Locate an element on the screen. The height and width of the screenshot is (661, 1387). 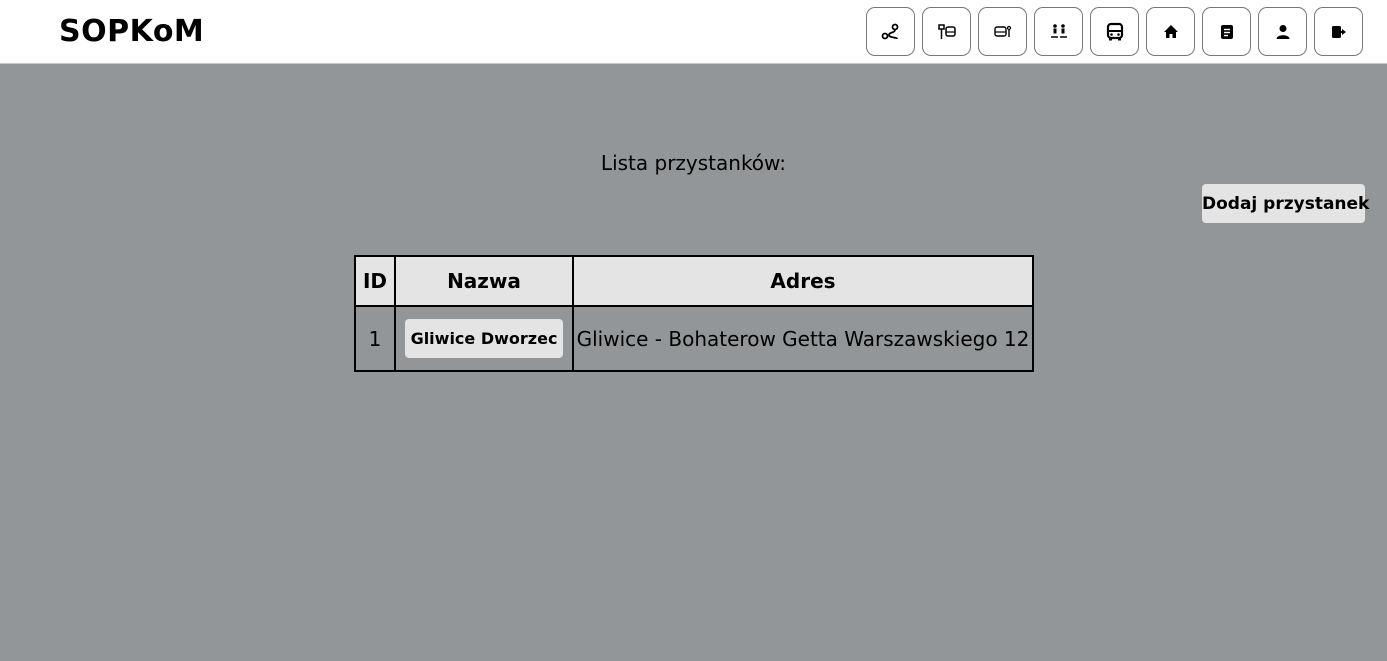
logout-icon is located at coordinates (1338, 31).